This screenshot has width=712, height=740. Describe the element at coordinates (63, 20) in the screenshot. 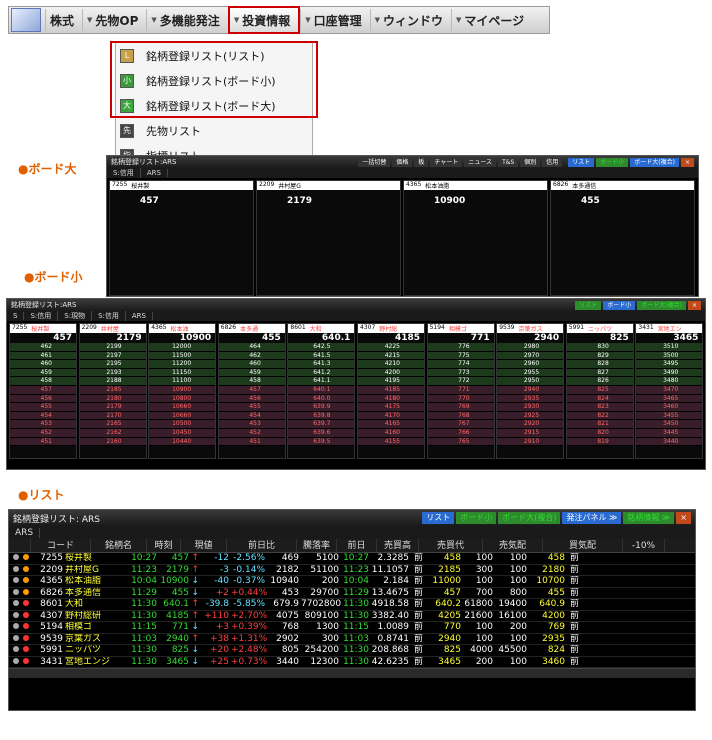

I see `nav-item-0: 株式` at that location.